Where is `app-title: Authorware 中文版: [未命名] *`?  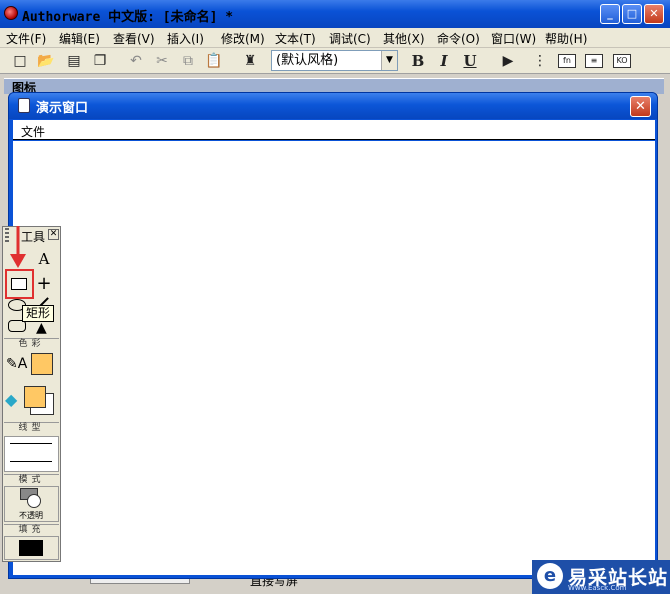
app-title: Authorware 中文版: [未命名] * is located at coordinates (128, 17).